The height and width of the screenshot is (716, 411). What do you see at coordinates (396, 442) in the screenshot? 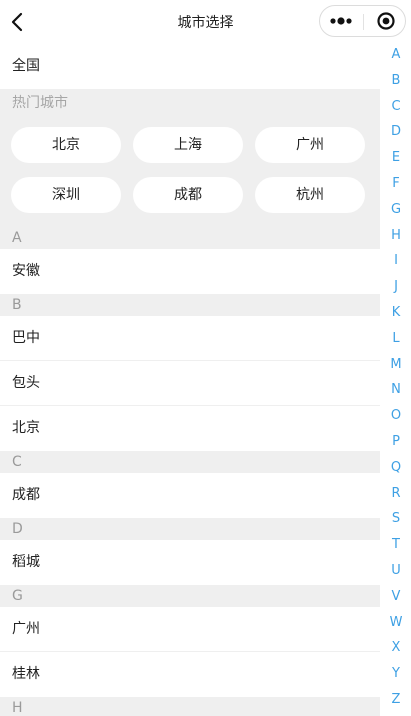
I see `index-letter: P` at bounding box center [396, 442].